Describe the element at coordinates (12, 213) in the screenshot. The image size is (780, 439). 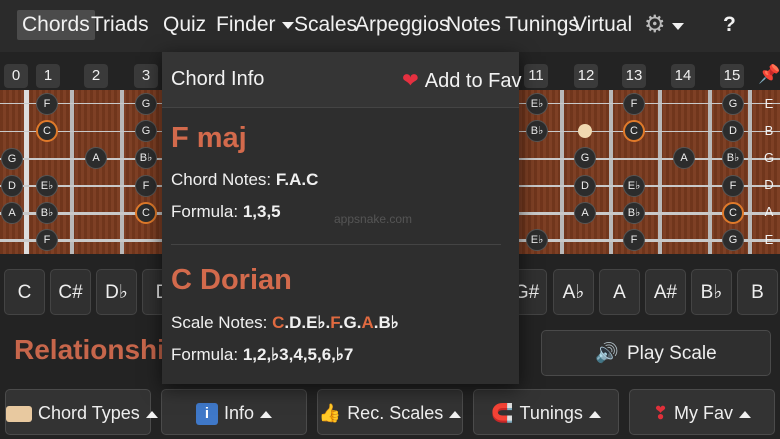
I see `open-string-note: A` at that location.